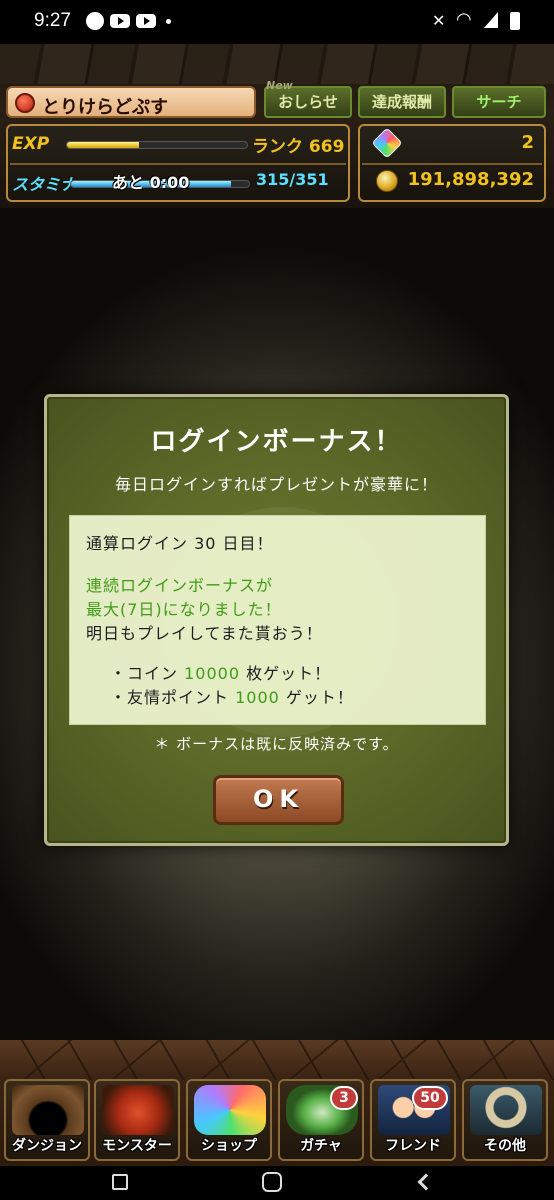 This screenshot has width=554, height=1200. What do you see at coordinates (276, 484) in the screenshot?
I see `dialog-subtitle: 毎日ログインすればプレゼントが豪華に！` at bounding box center [276, 484].